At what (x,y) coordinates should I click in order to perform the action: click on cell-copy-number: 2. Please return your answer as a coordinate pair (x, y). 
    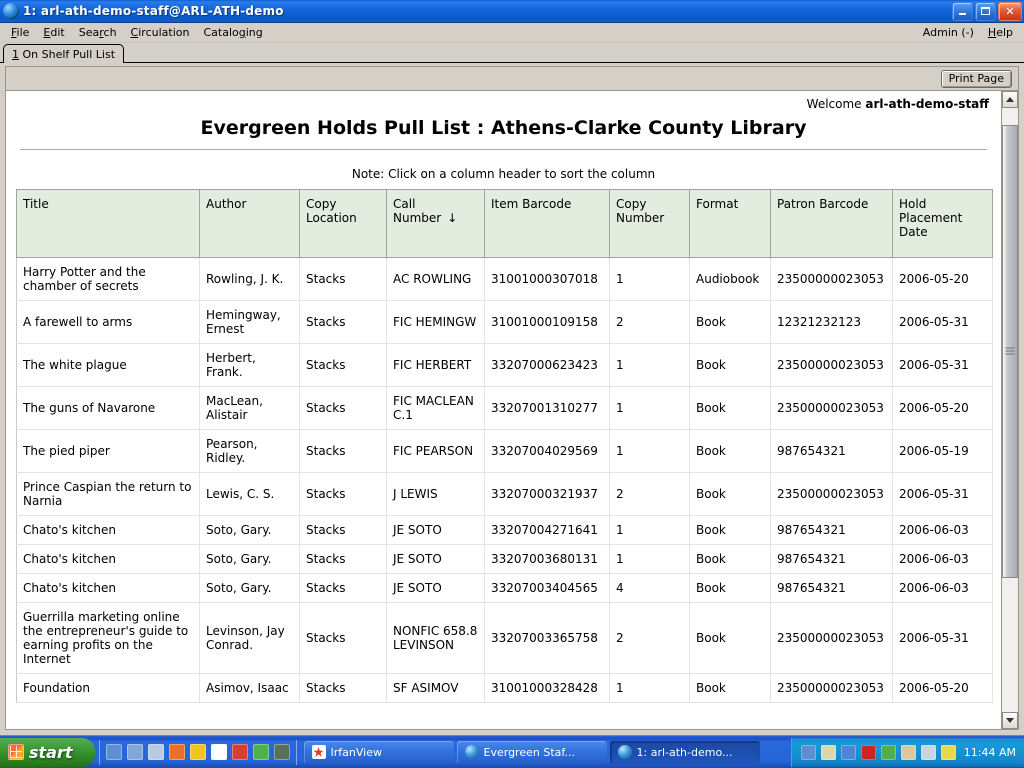
    Looking at the image, I should click on (649, 638).